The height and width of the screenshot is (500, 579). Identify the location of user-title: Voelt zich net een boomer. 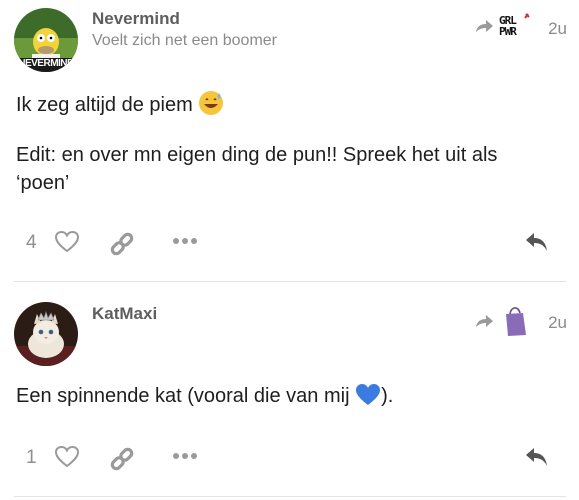
(185, 40).